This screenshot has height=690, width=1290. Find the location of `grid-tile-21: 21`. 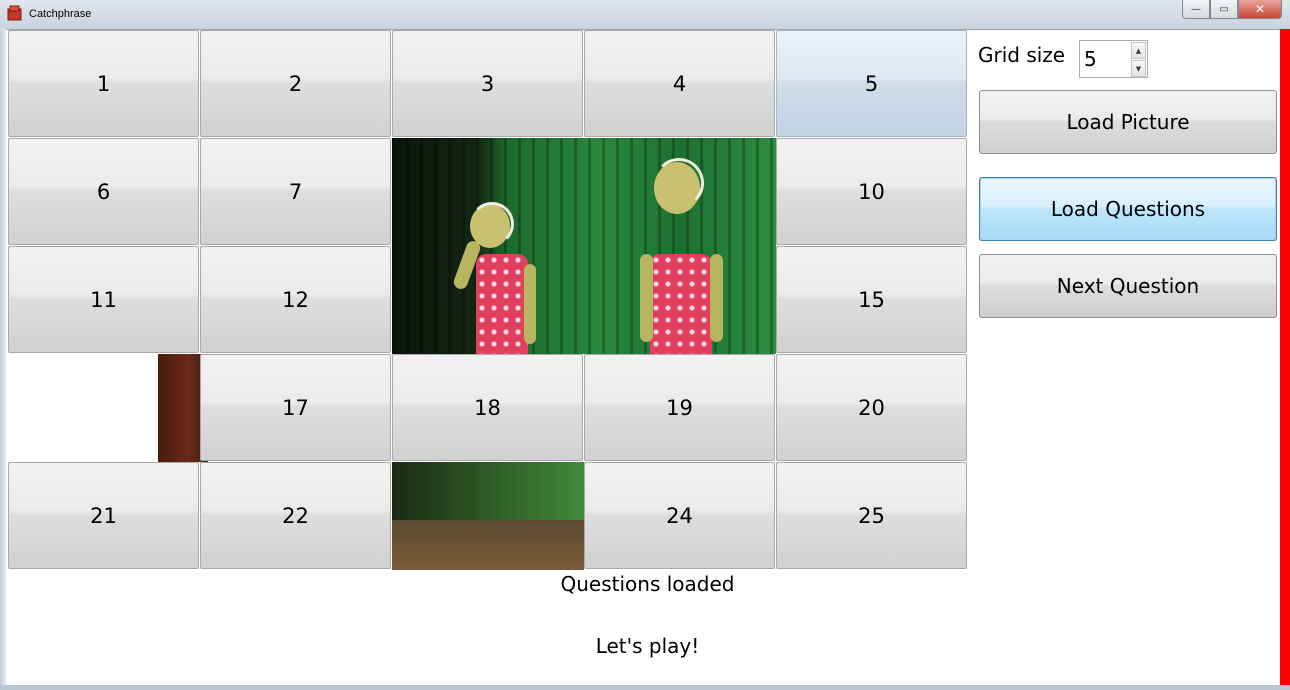

grid-tile-21: 21 is located at coordinates (103, 515).